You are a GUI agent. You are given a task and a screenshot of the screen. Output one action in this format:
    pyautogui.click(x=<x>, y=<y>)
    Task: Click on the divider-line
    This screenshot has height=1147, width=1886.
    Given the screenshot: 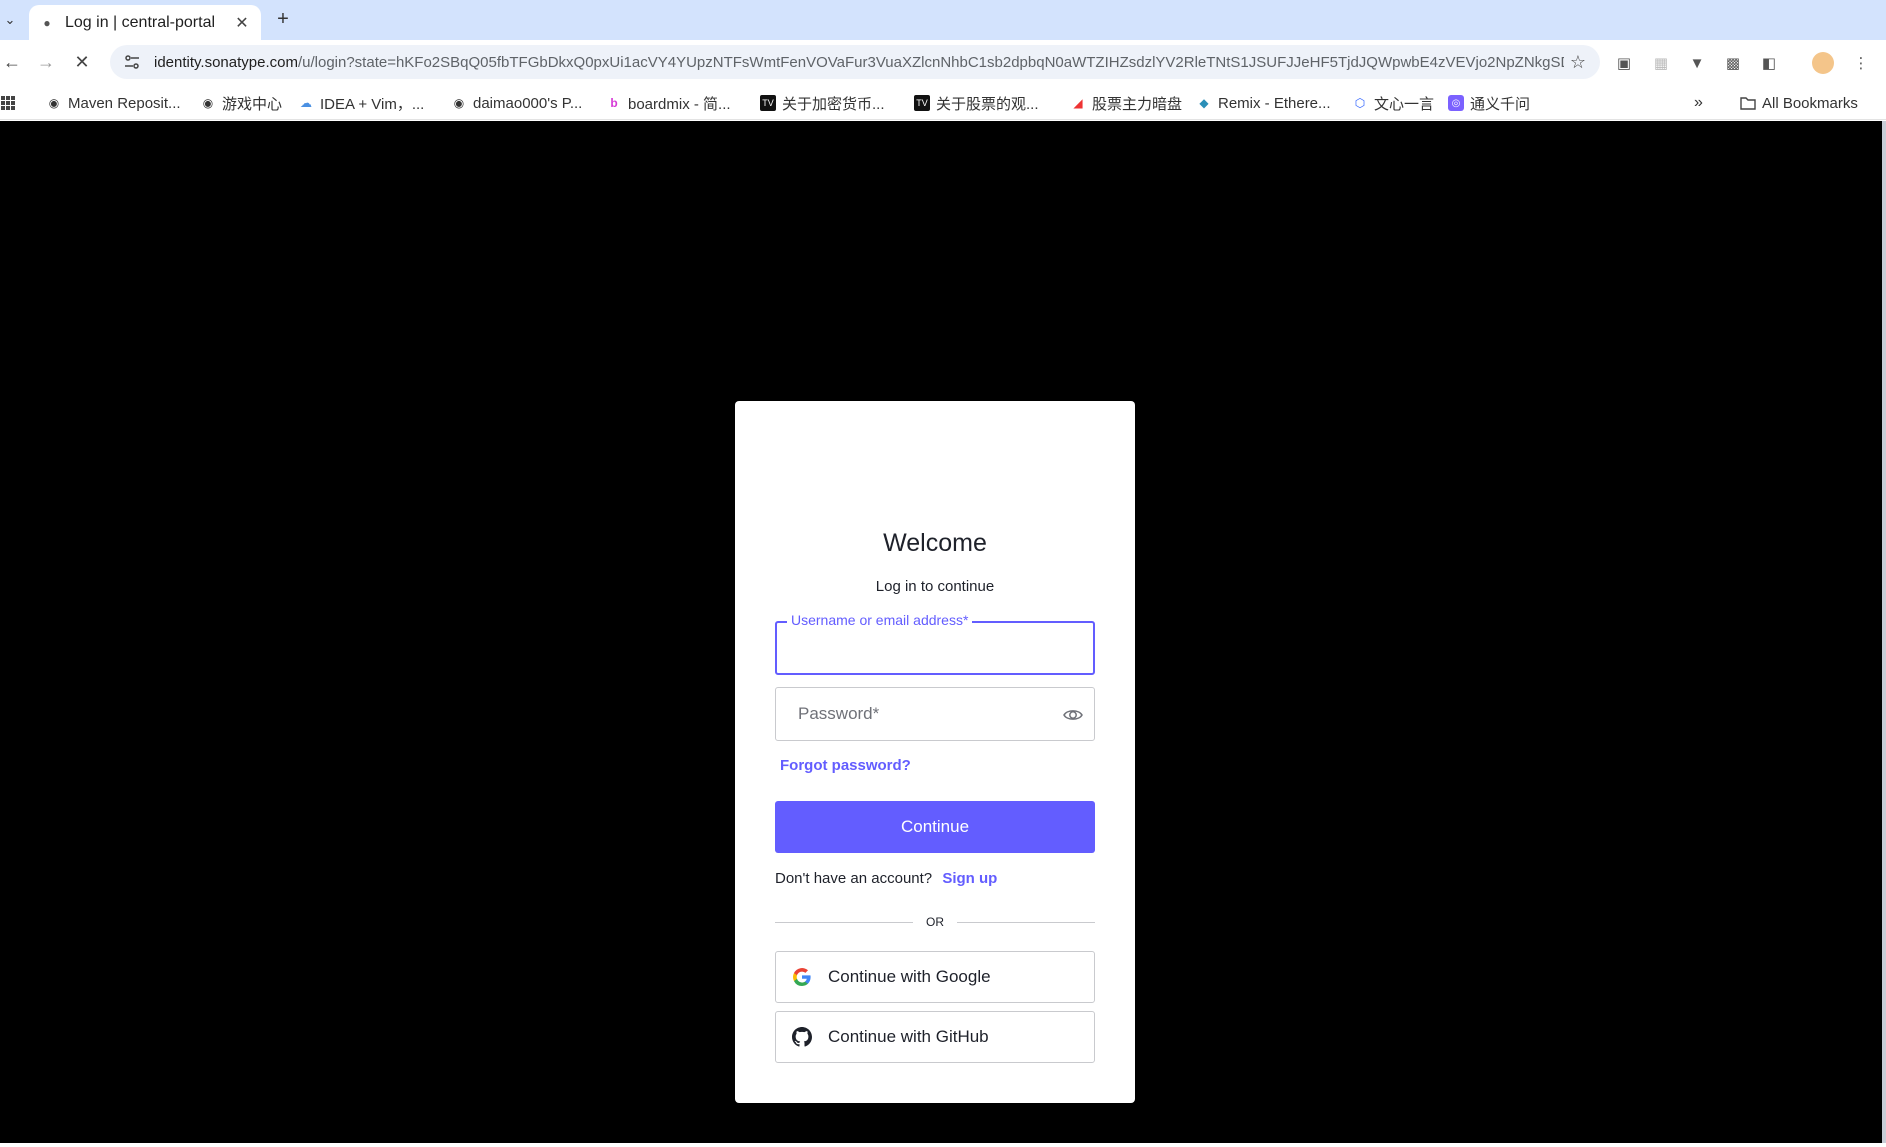 What is the action you would take?
    pyautogui.click(x=1026, y=922)
    